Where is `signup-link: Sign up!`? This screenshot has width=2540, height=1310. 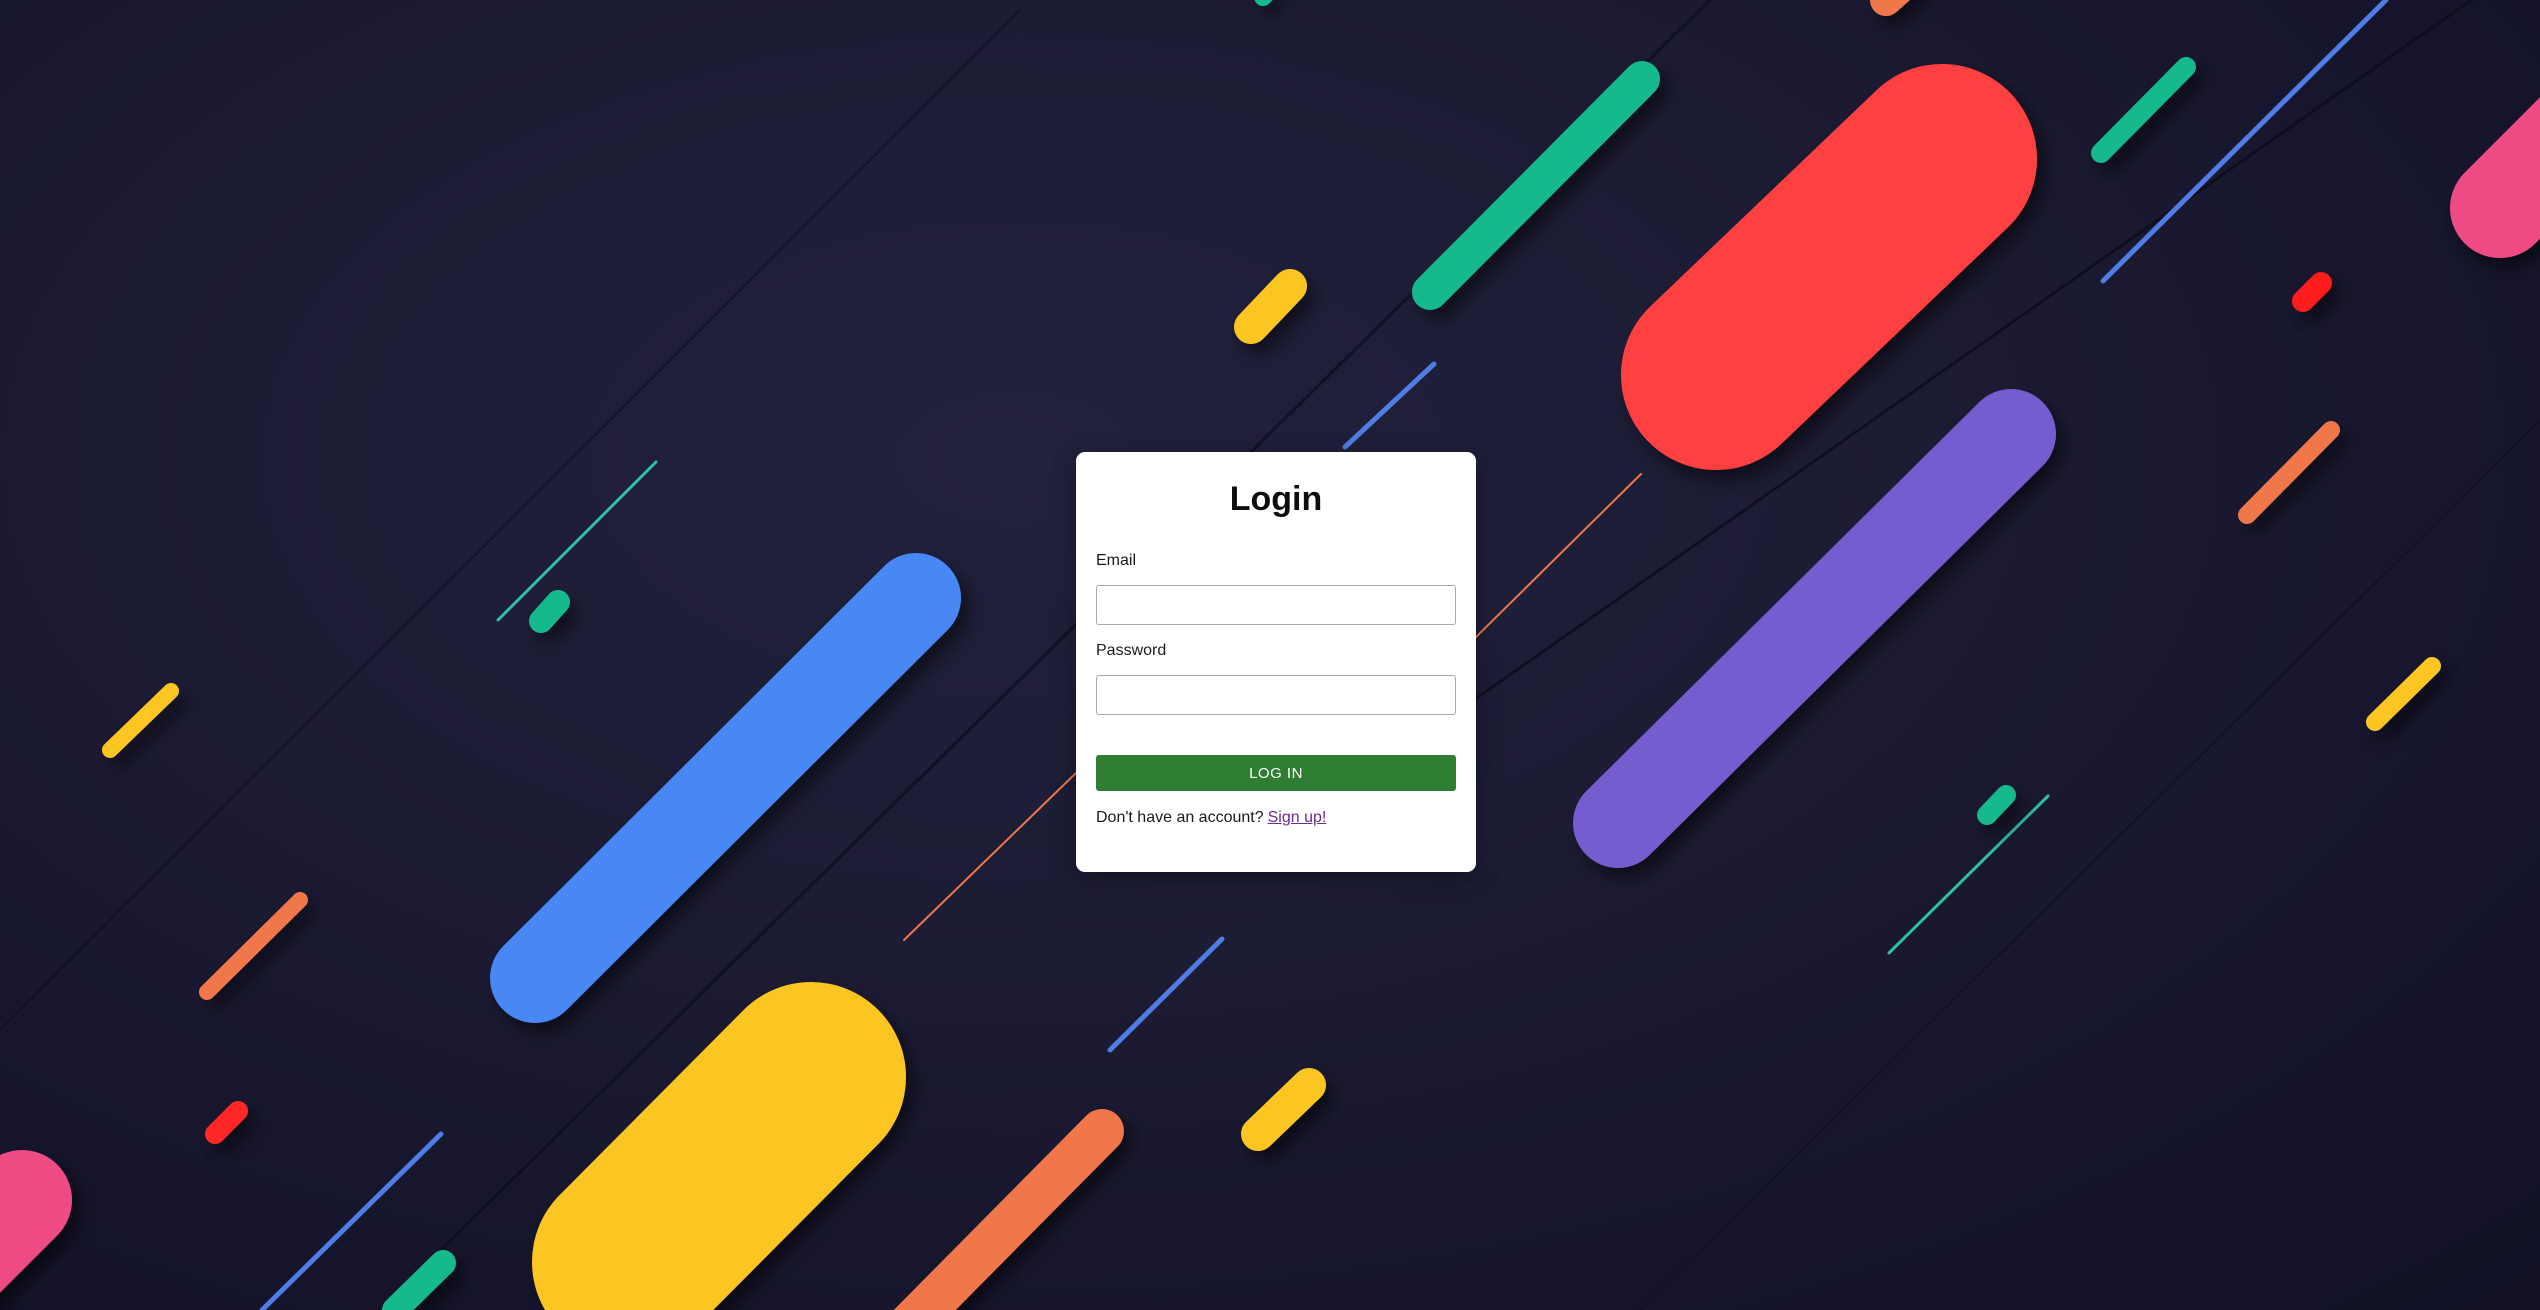 signup-link: Sign up! is located at coordinates (1297, 817).